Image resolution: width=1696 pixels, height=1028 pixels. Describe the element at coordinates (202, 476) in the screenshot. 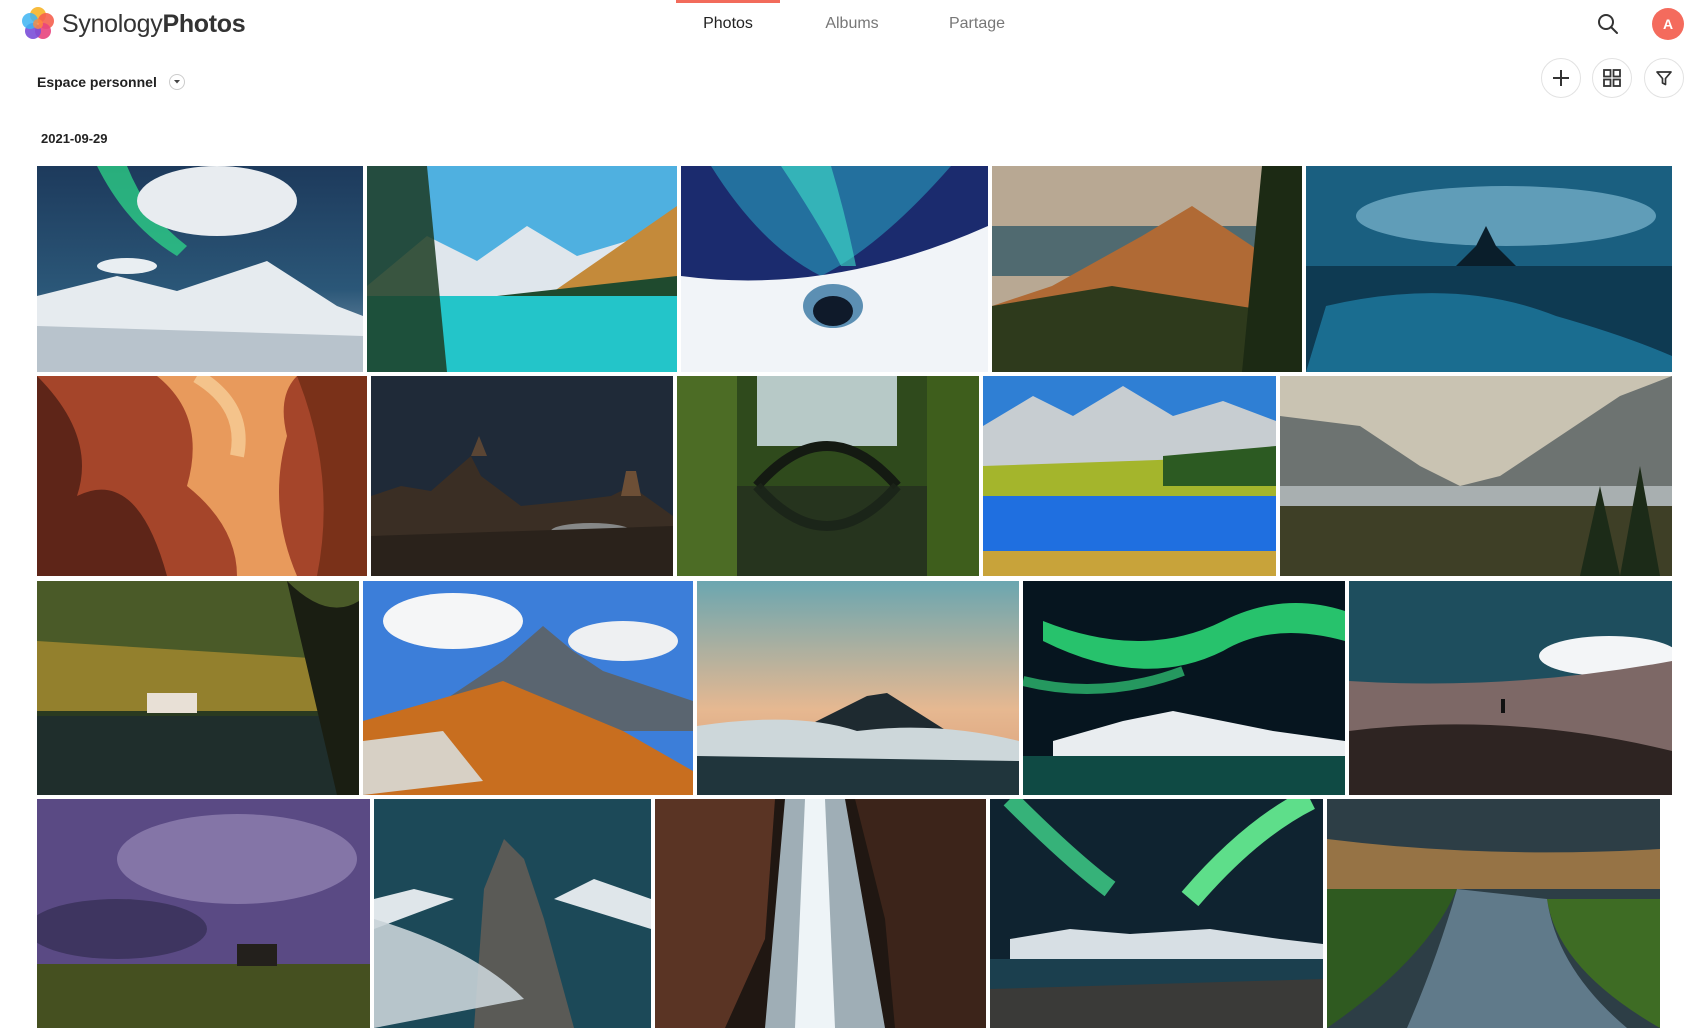

I see `photo-thumbnail-antelope-canyon` at that location.